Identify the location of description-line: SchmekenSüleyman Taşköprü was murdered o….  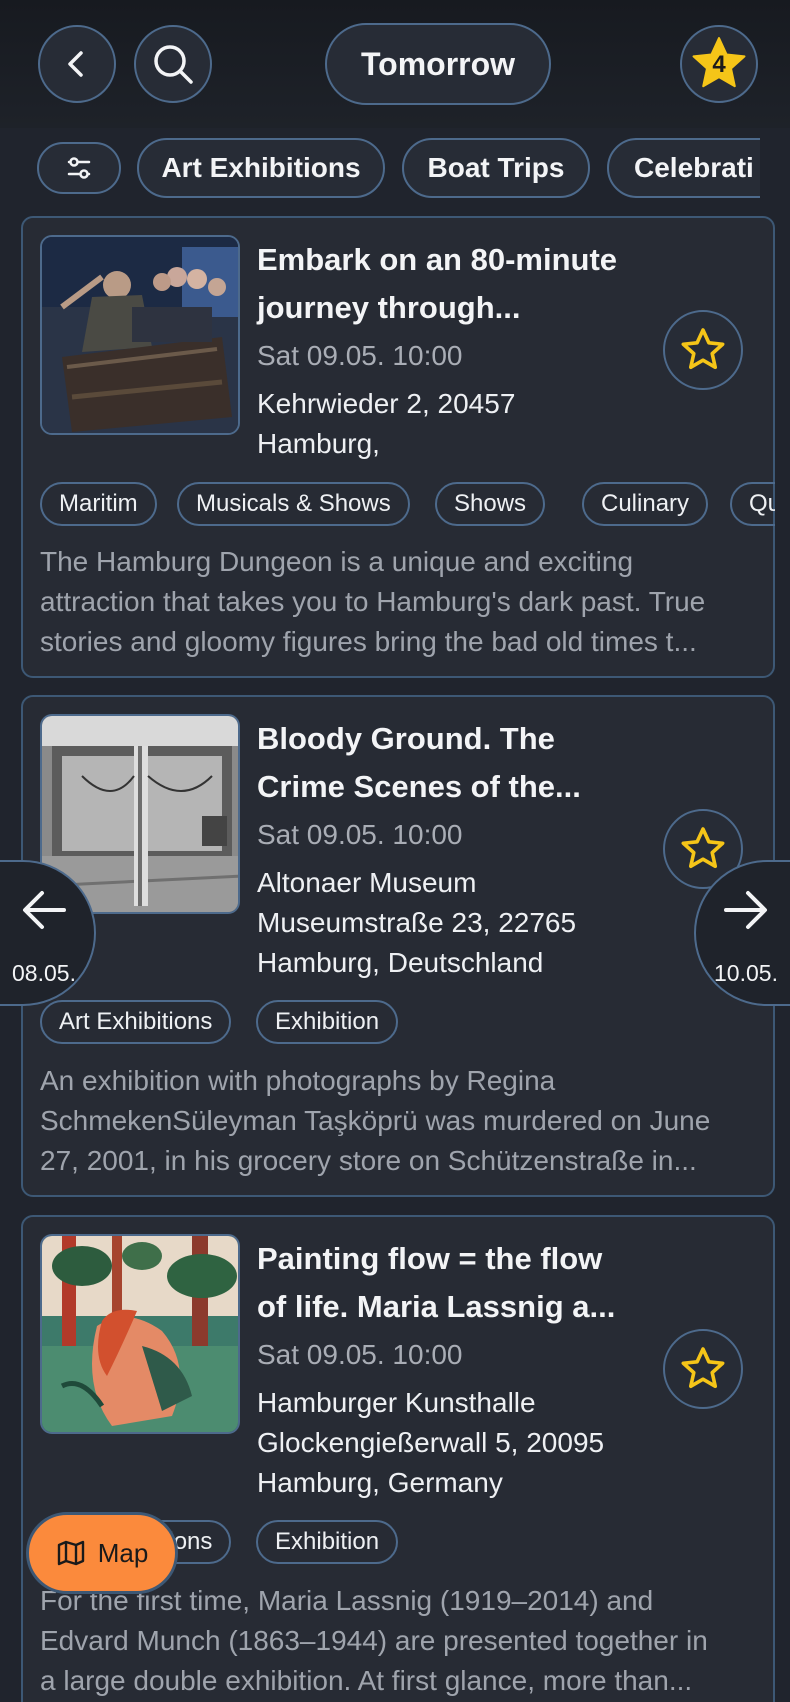
(375, 1120).